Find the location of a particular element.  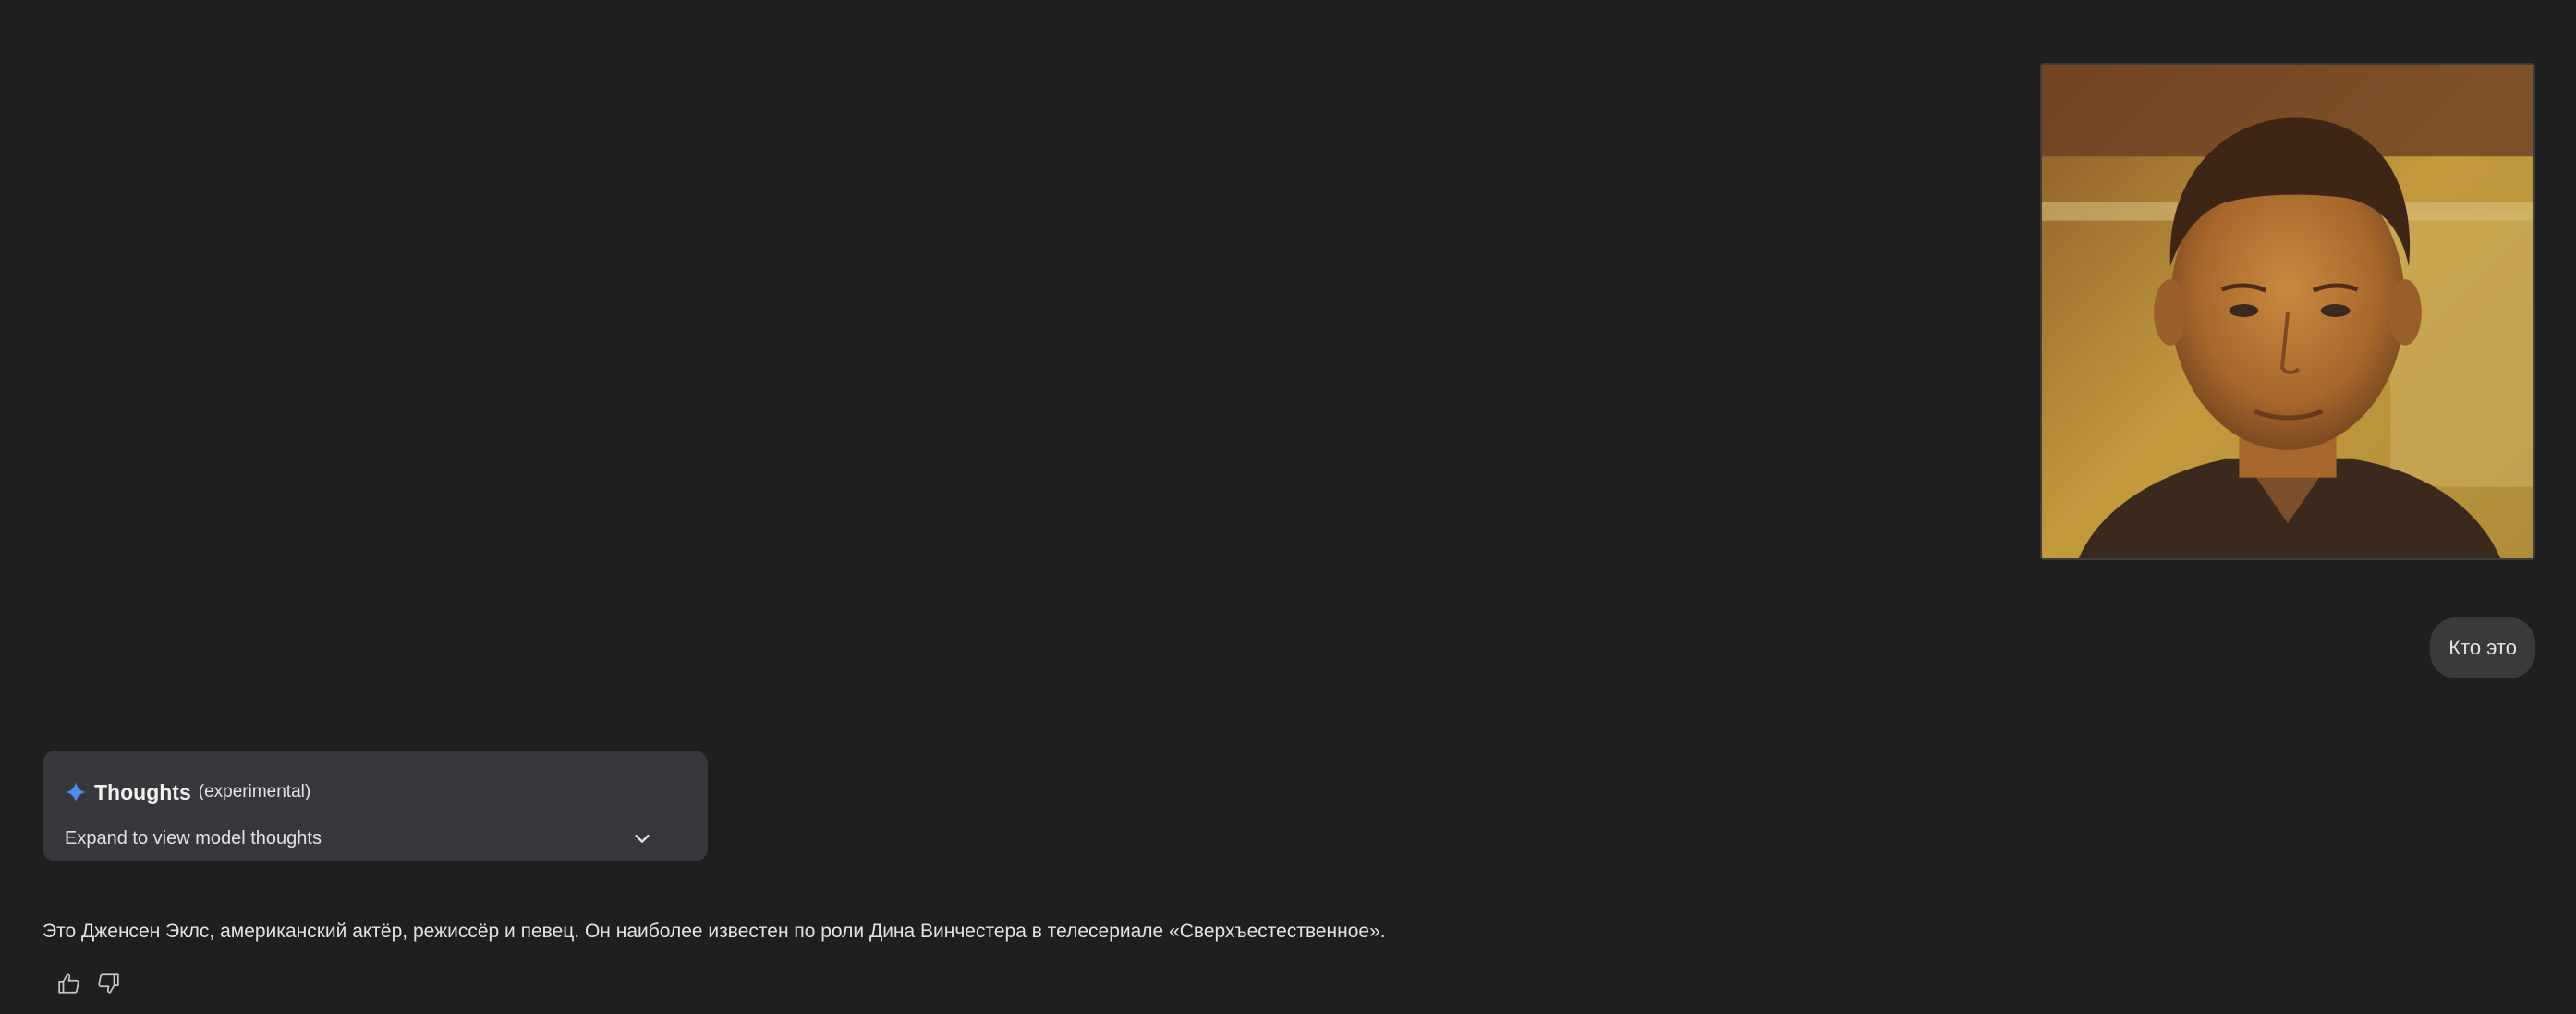

thumb-up-icon is located at coordinates (68, 983).